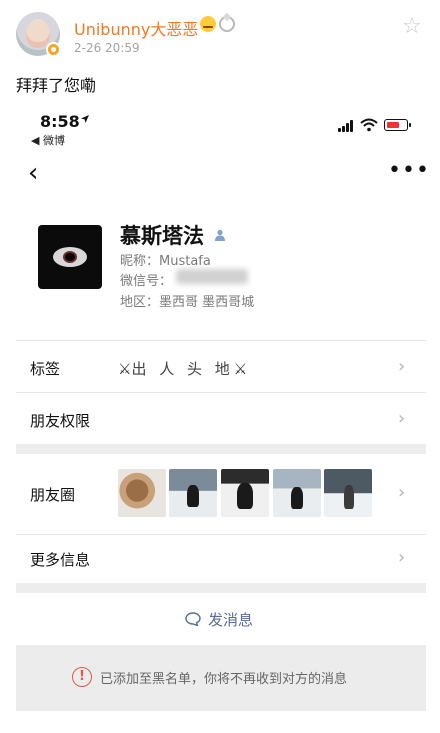  I want to click on blocklist-message: 已添加至黑名单，你将不再收到对方的消息, so click(224, 679).